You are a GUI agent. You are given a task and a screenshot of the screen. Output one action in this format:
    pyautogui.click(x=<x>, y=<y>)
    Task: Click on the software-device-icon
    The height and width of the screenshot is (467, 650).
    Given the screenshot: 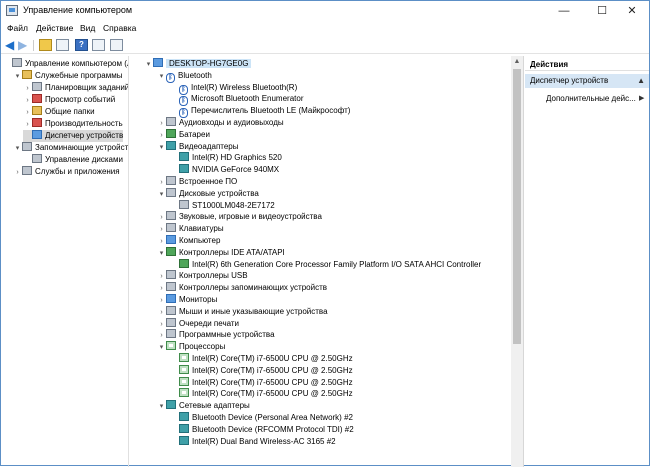 What is the action you would take?
    pyautogui.click(x=171, y=334)
    